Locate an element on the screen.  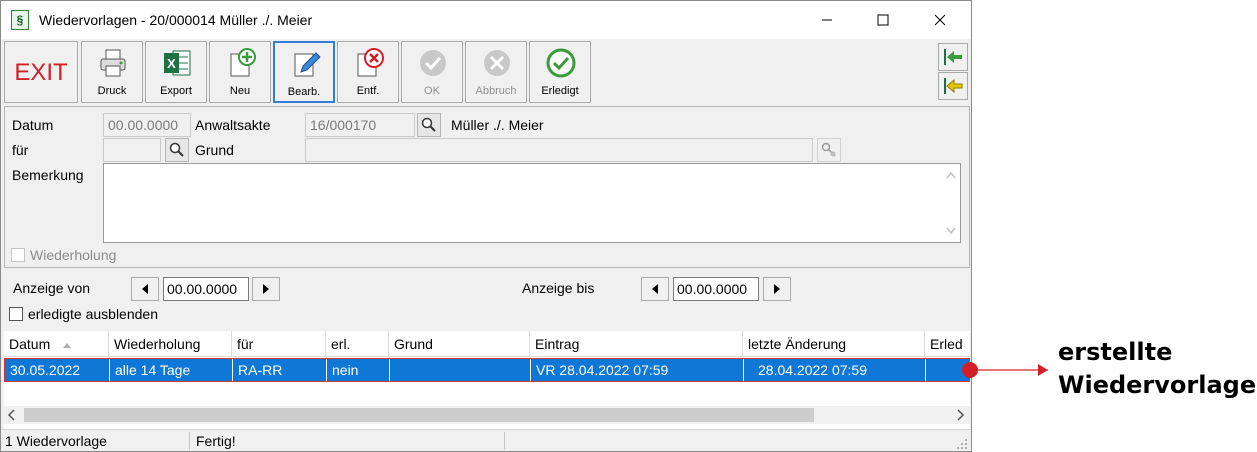
von-next-button is located at coordinates (266, 289).